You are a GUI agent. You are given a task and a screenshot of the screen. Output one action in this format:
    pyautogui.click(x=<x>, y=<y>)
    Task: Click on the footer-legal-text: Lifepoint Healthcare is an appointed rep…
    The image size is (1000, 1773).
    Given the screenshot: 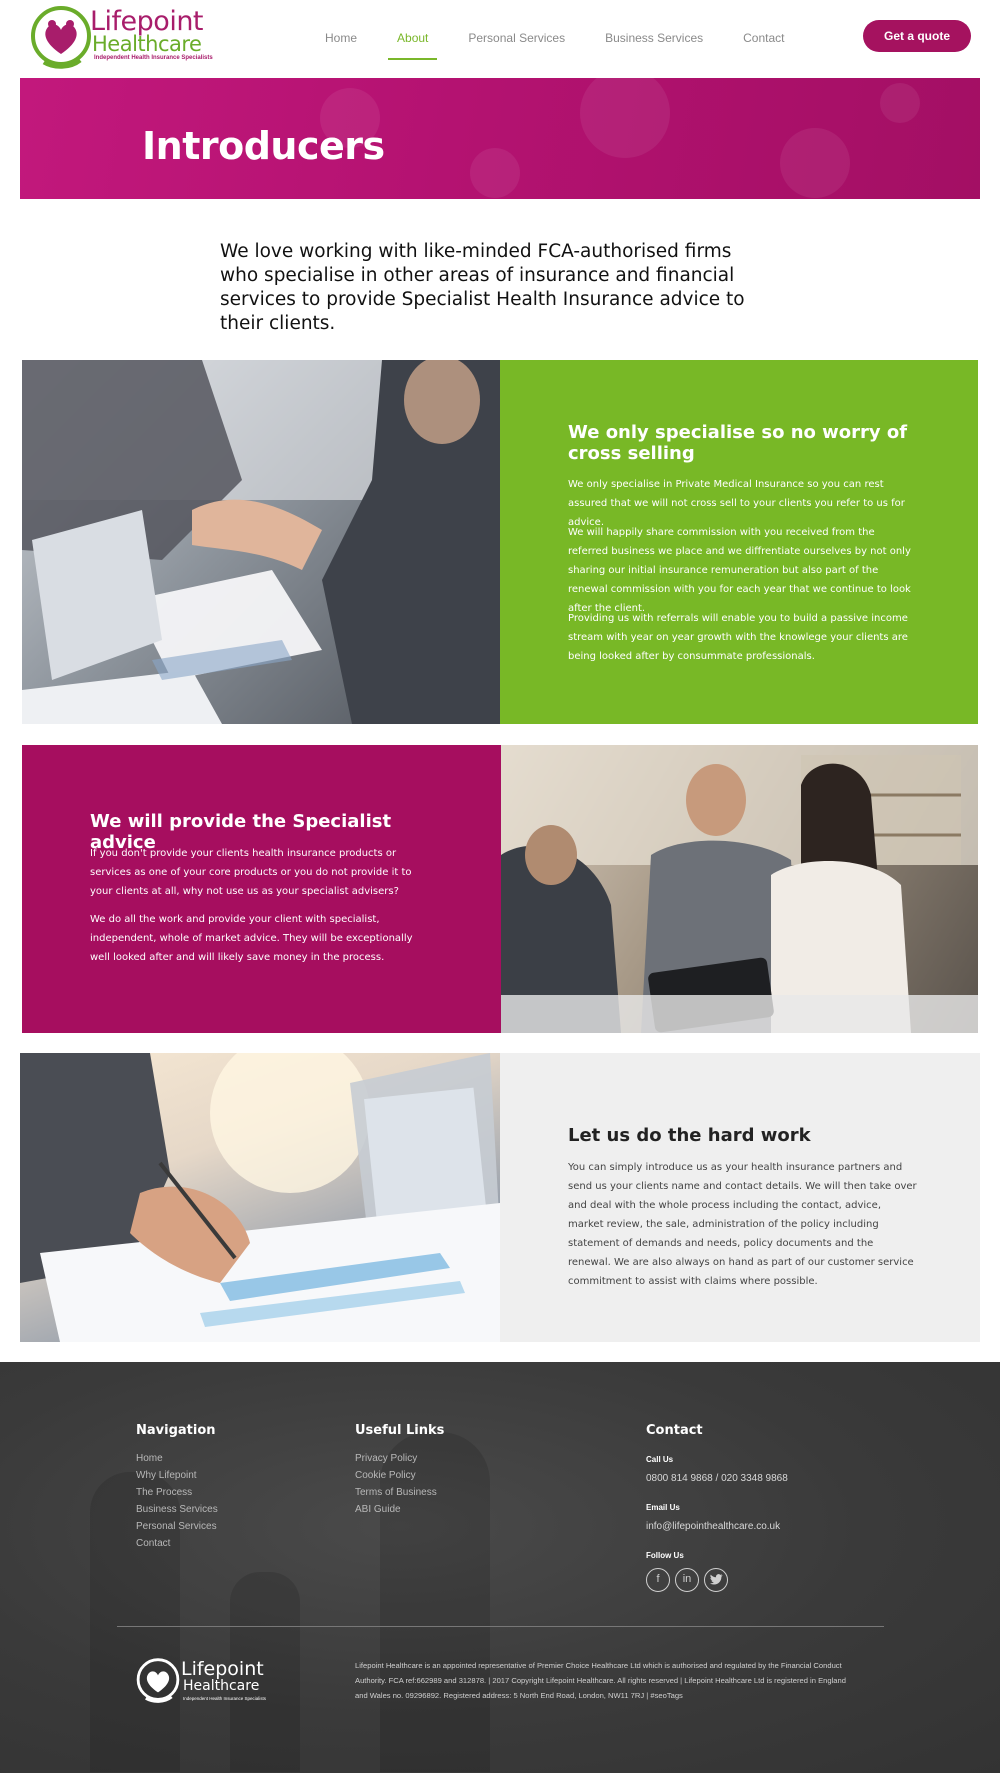 What is the action you would take?
    pyautogui.click(x=600, y=1680)
    